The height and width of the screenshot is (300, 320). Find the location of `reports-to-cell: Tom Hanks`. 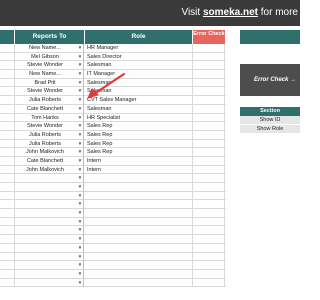

reports-to-cell: Tom Hanks is located at coordinates (49, 118).